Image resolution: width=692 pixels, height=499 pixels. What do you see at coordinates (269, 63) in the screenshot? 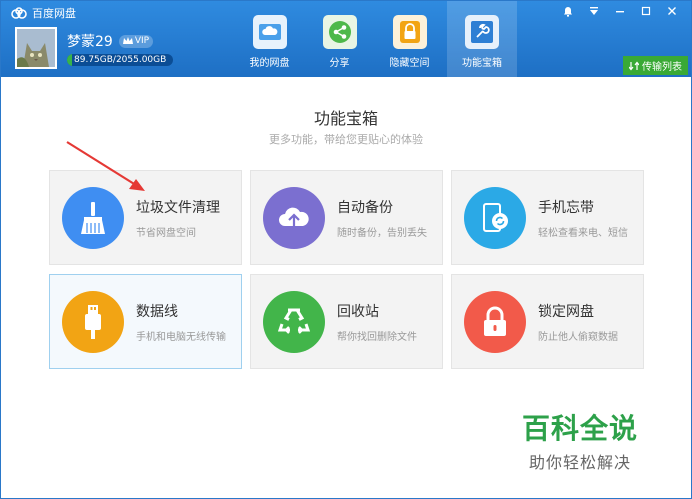
I see `tab-my-disk-label: 我的网盘` at bounding box center [269, 63].